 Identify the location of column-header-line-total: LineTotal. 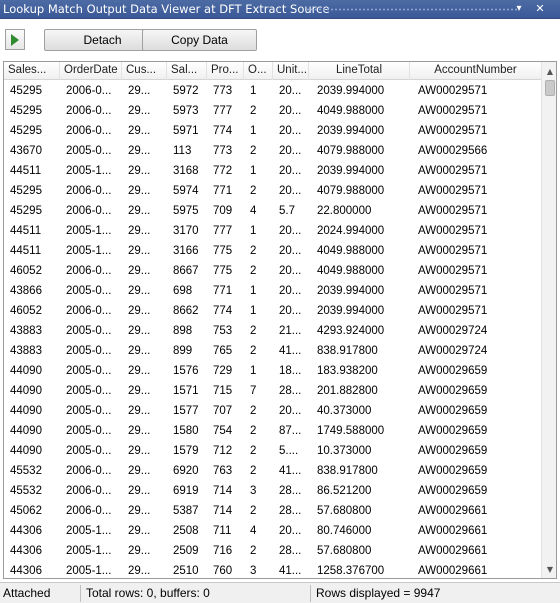
(359, 71).